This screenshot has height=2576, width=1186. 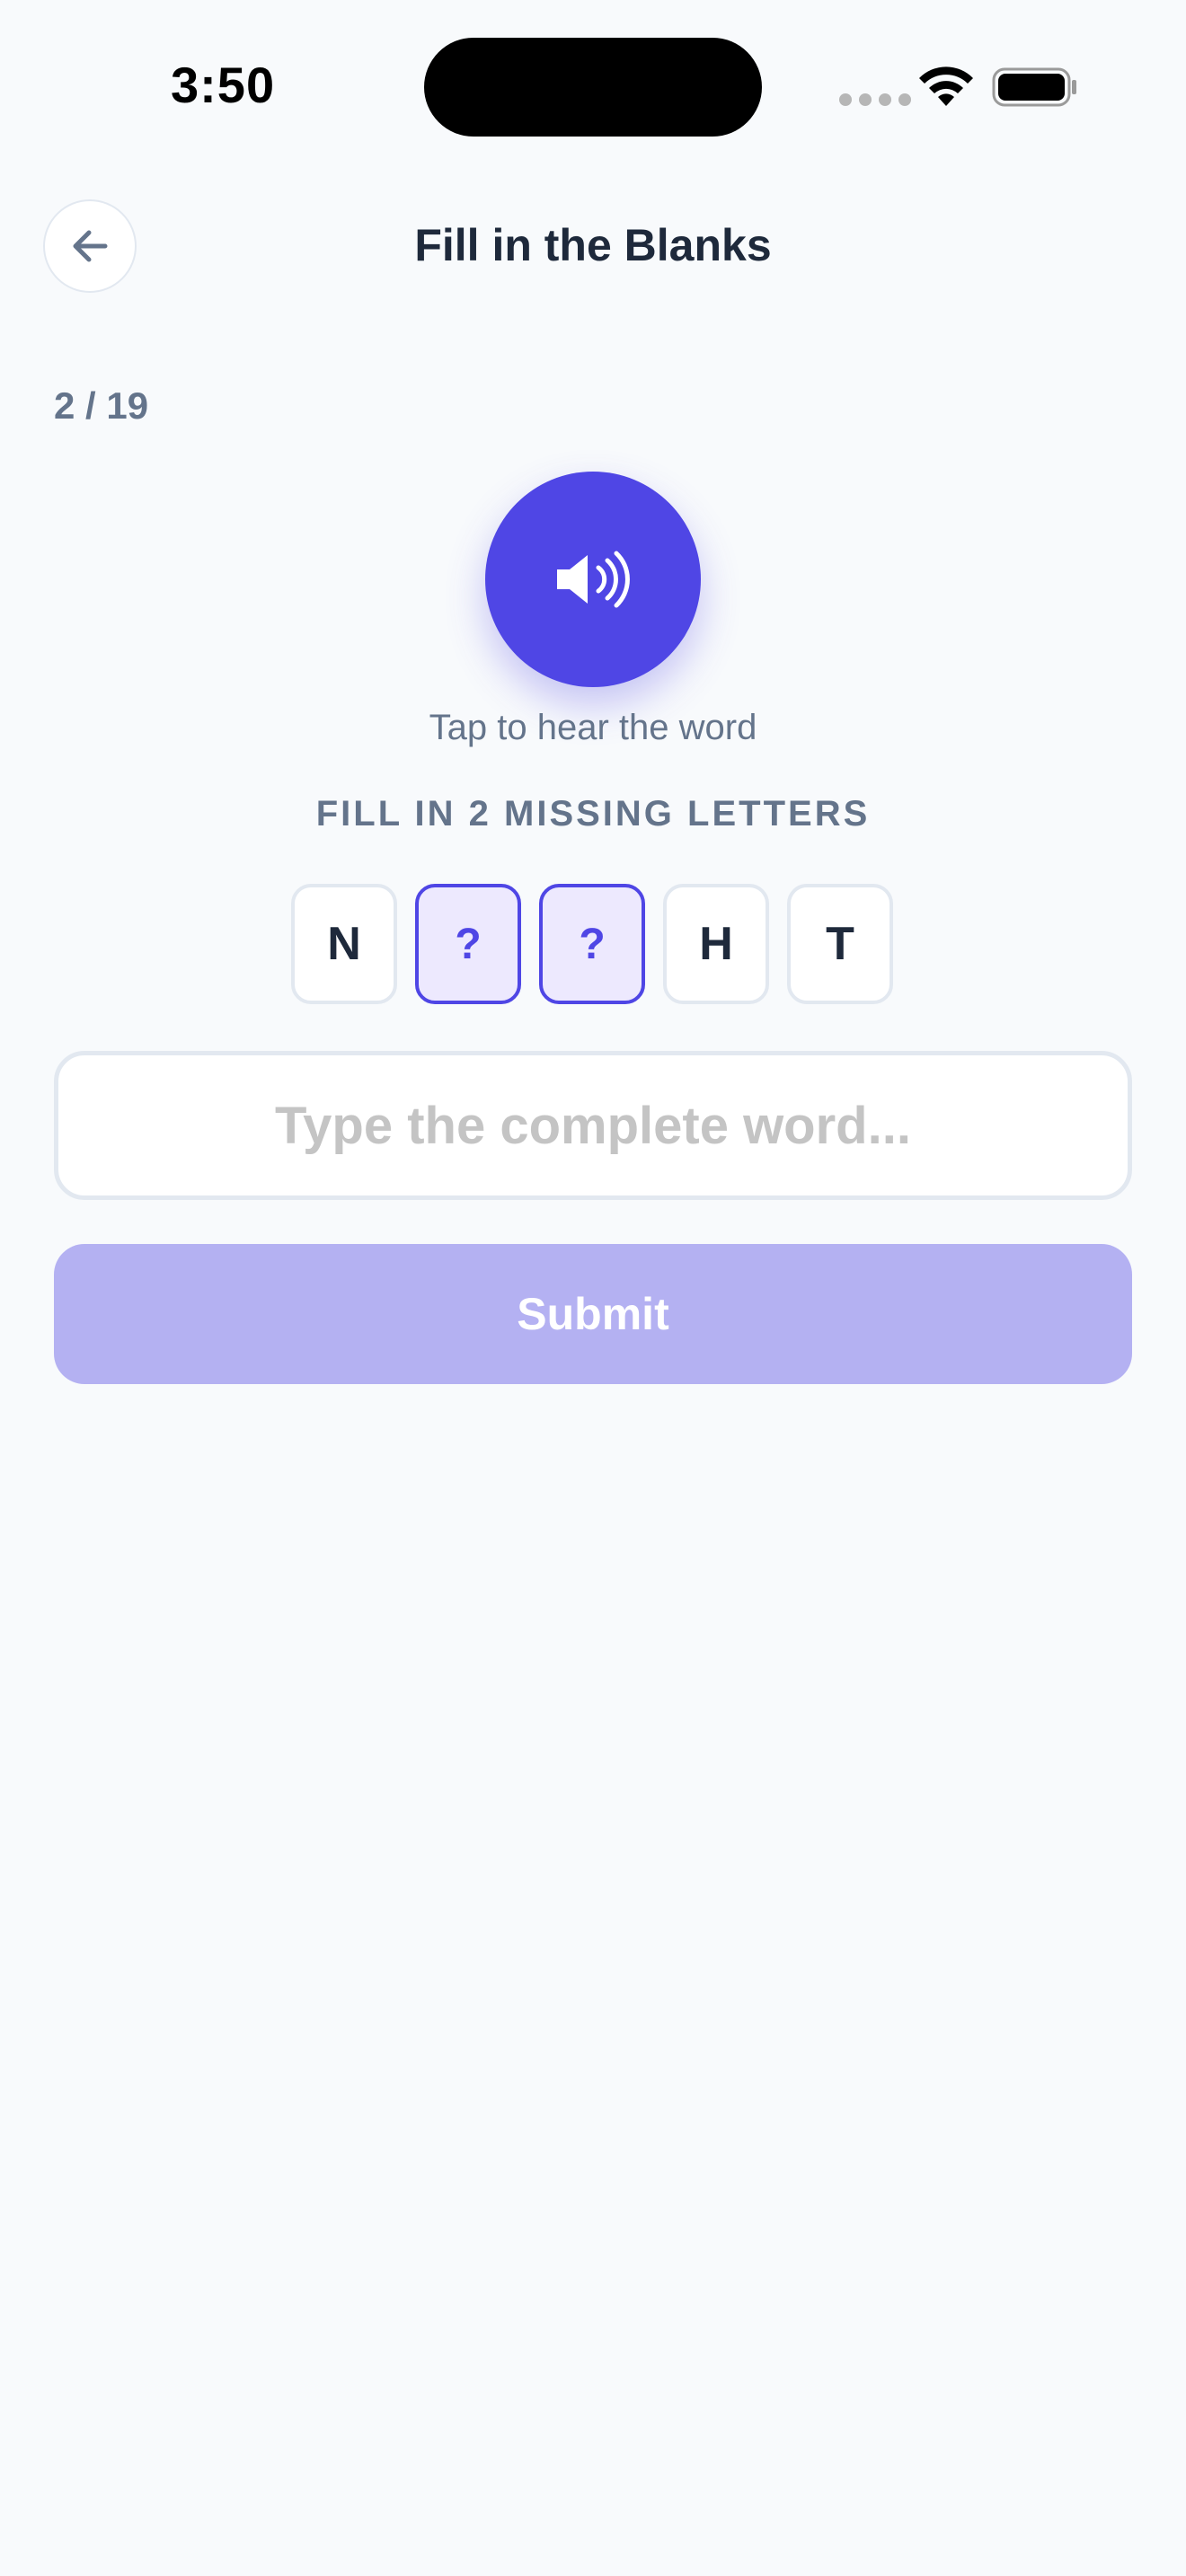 What do you see at coordinates (946, 86) in the screenshot?
I see `wifi-icon` at bounding box center [946, 86].